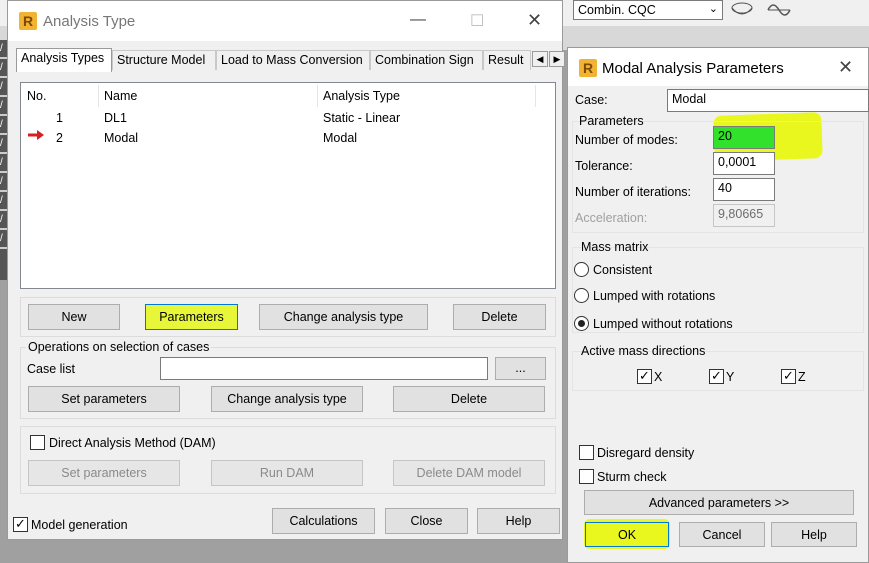 Image resolution: width=869 pixels, height=563 pixels. I want to click on ops-change-analysis-type-button: Change analysis type, so click(287, 399).